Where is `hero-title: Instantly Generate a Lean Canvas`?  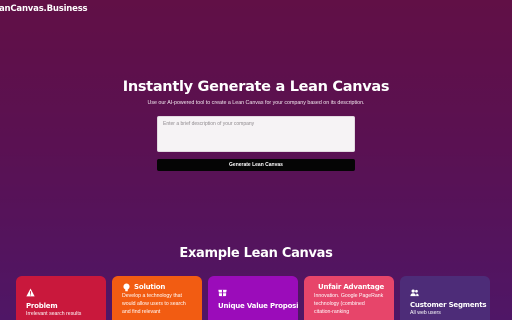
hero-title: Instantly Generate a Lean Canvas is located at coordinates (256, 87).